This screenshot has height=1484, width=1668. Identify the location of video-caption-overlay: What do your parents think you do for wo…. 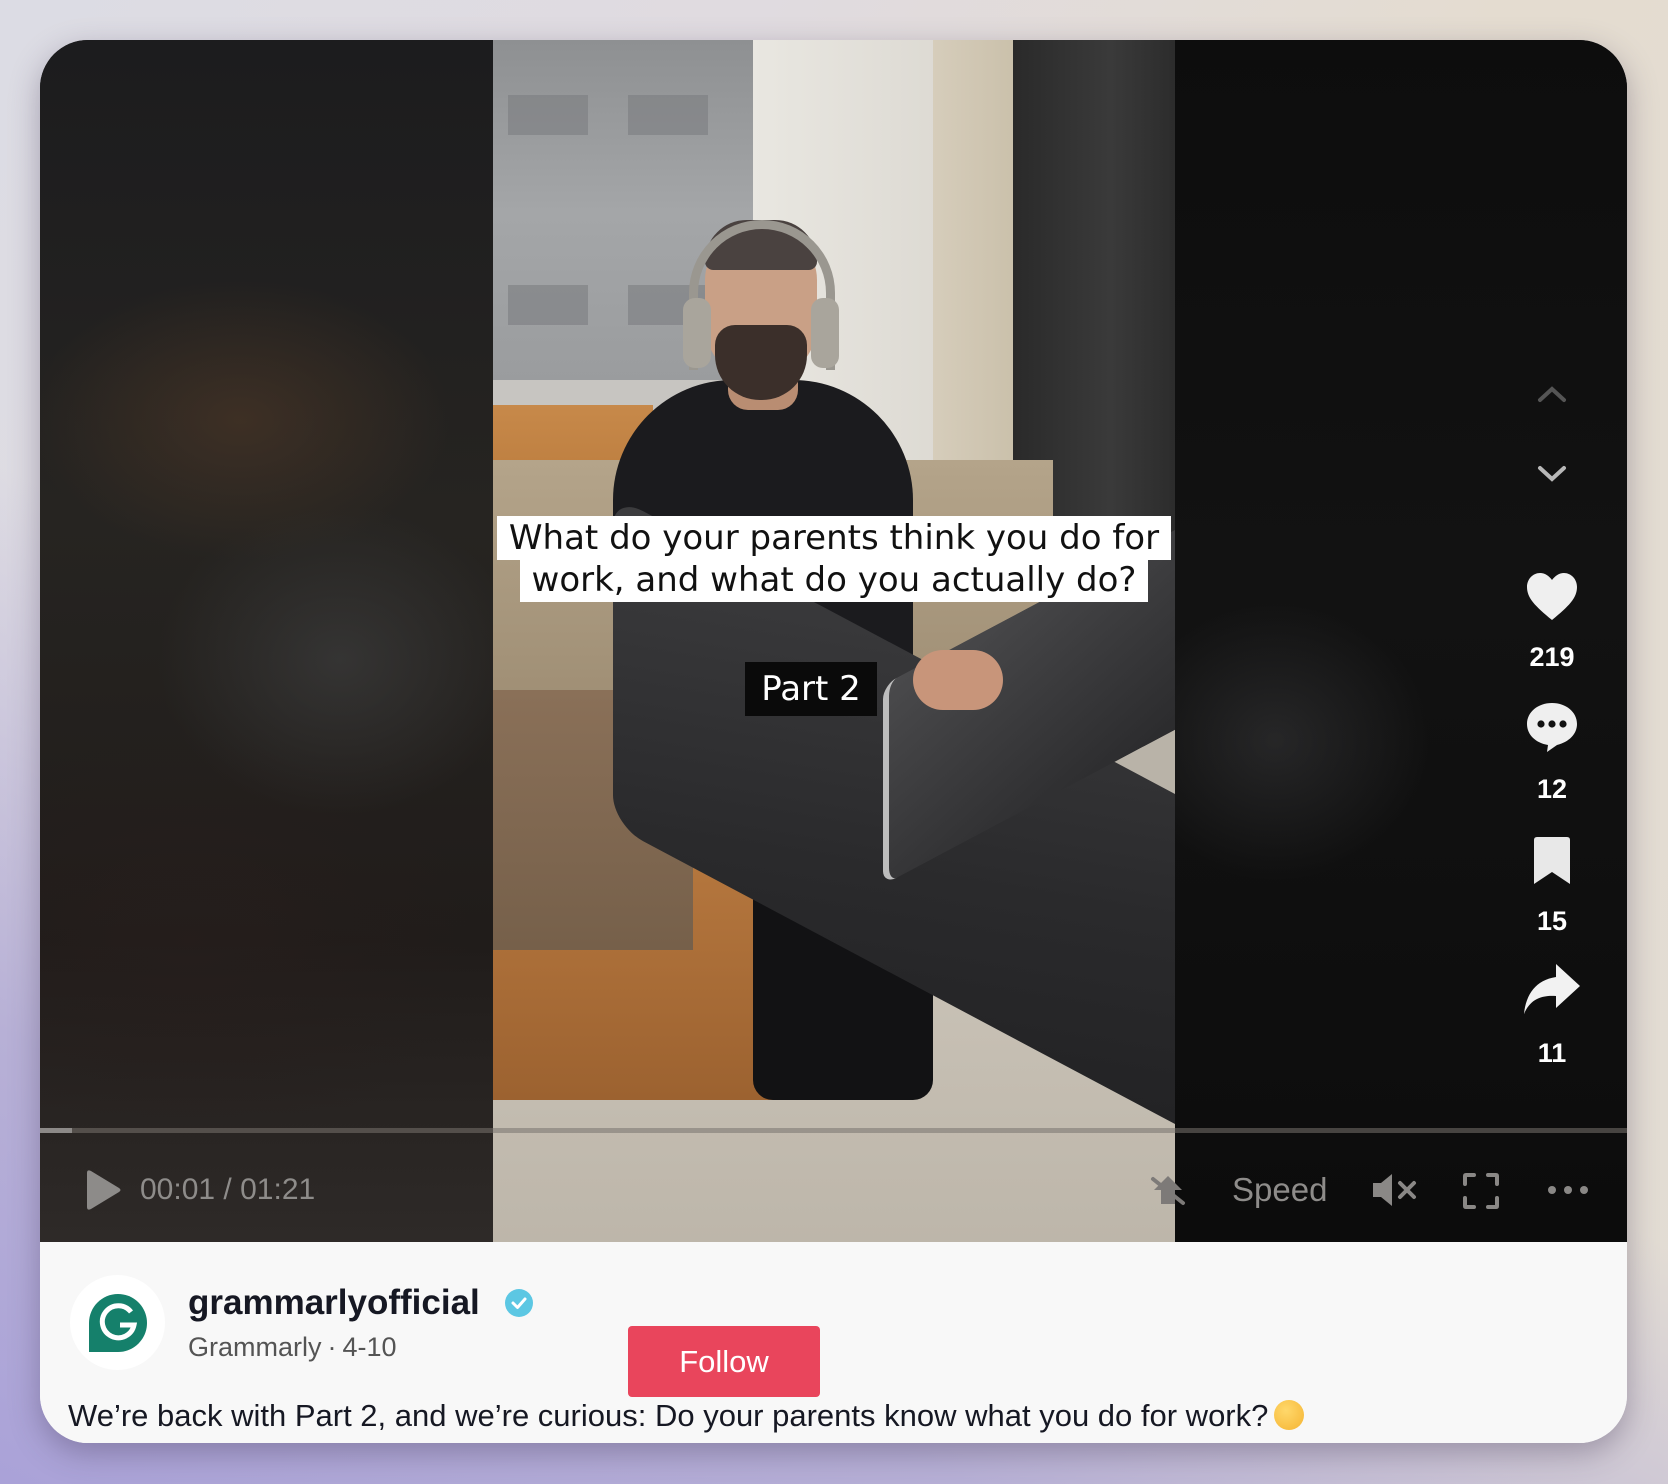
(834, 559).